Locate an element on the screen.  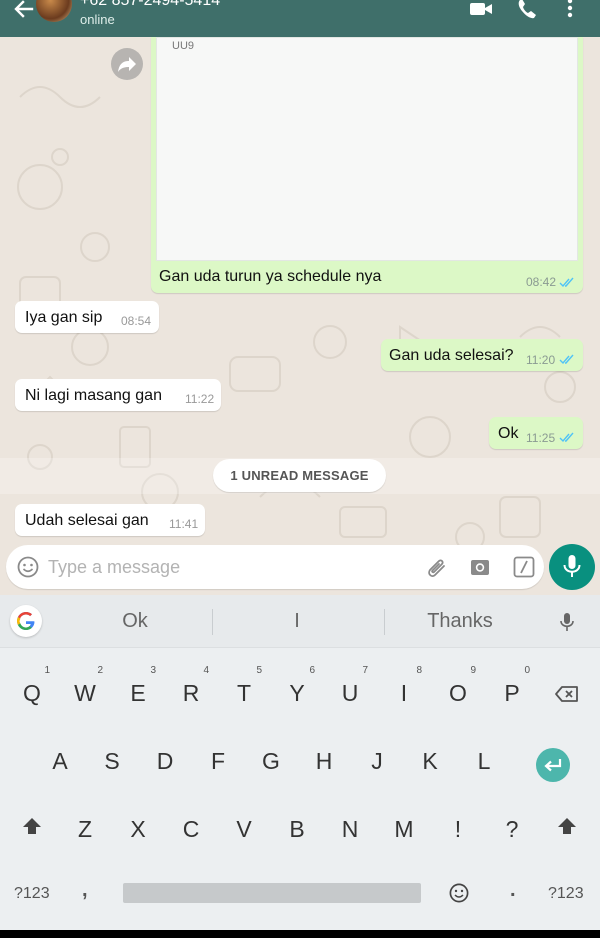
key-s: S is located at coordinates (112, 761).